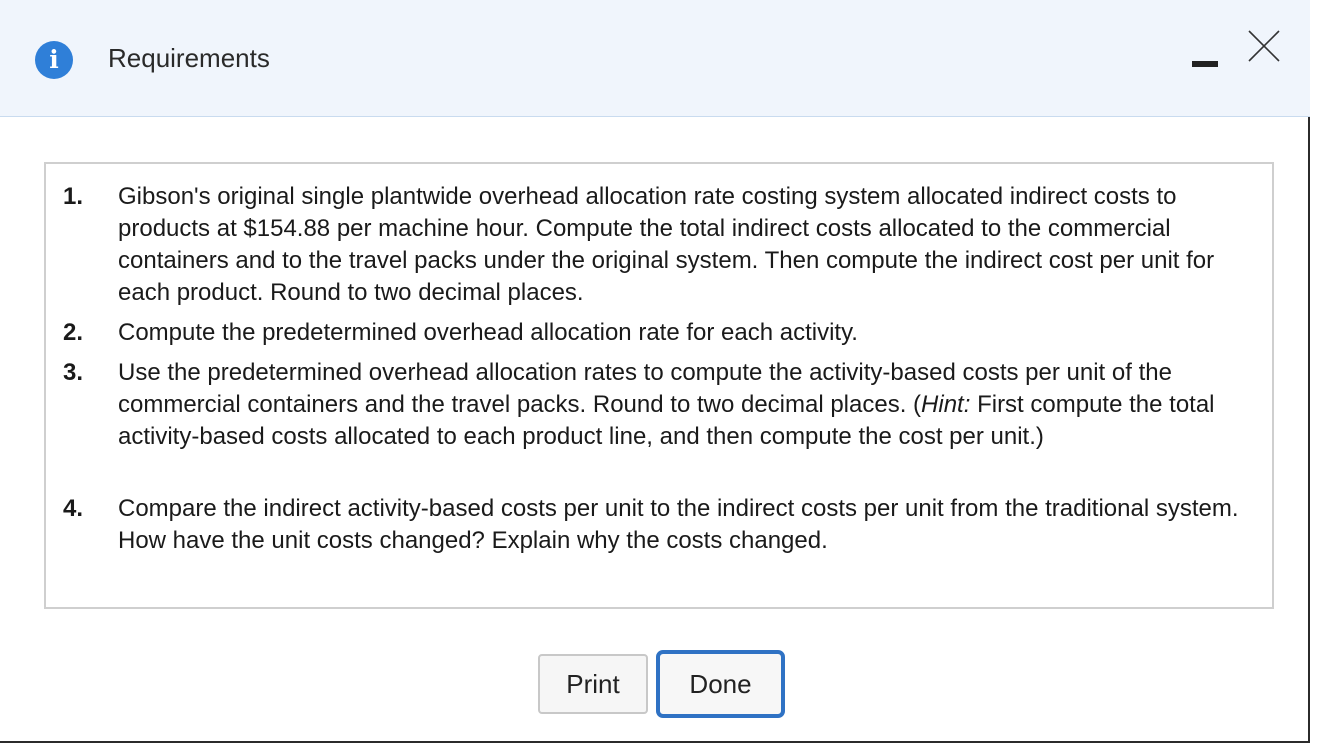 The height and width of the screenshot is (746, 1322). I want to click on done-button: Done, so click(720, 684).